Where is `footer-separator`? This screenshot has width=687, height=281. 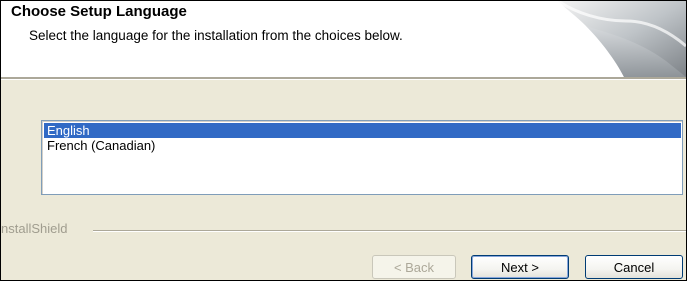
footer-separator is located at coordinates (389, 231).